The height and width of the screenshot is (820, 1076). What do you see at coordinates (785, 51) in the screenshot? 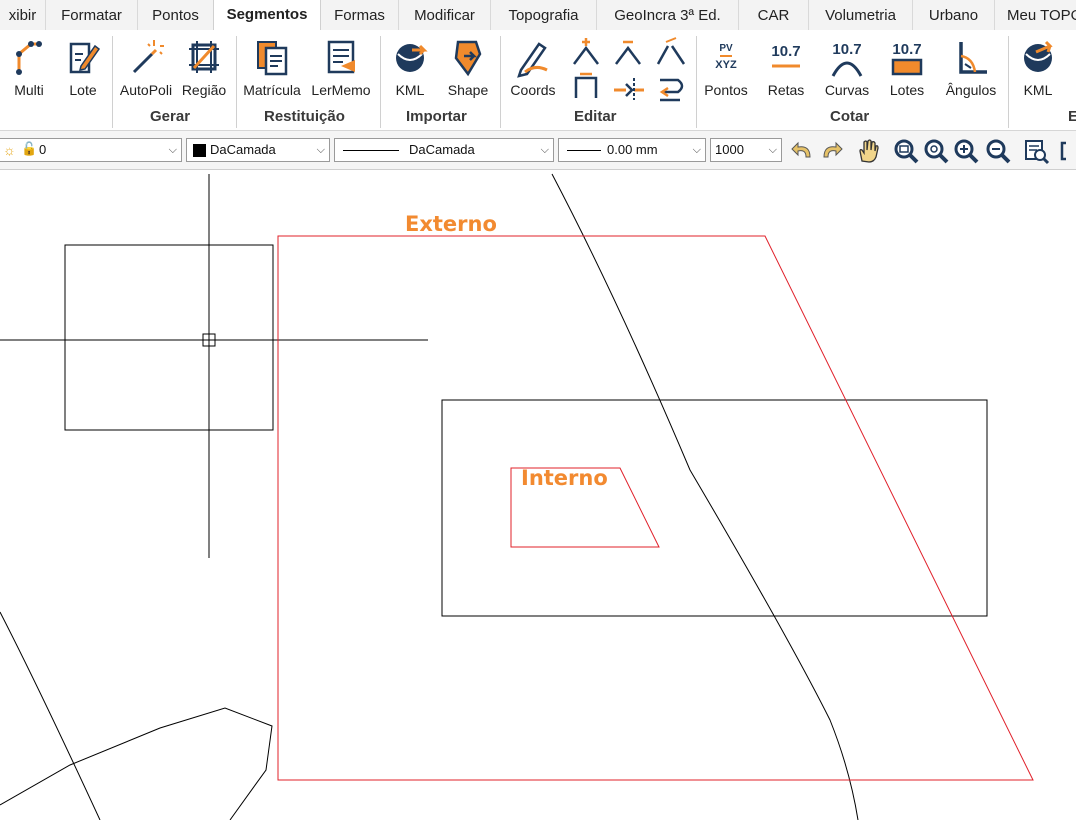
I see `retas-num-text: 10.7` at bounding box center [785, 51].